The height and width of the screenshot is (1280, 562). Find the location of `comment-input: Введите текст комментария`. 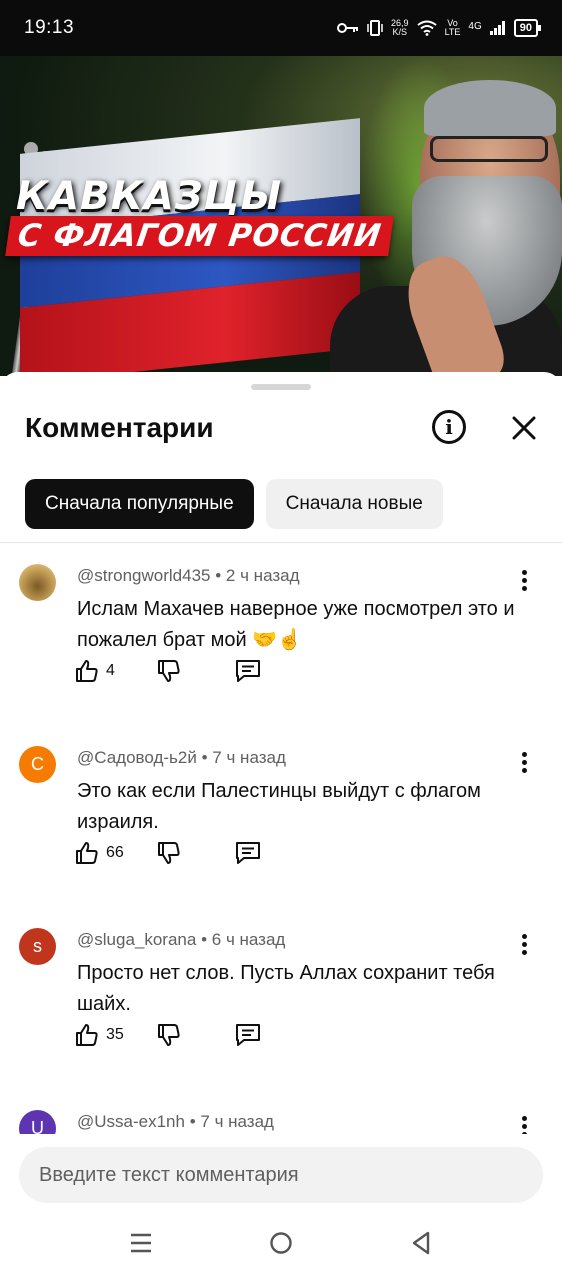

comment-input: Введите текст комментария is located at coordinates (281, 1175).